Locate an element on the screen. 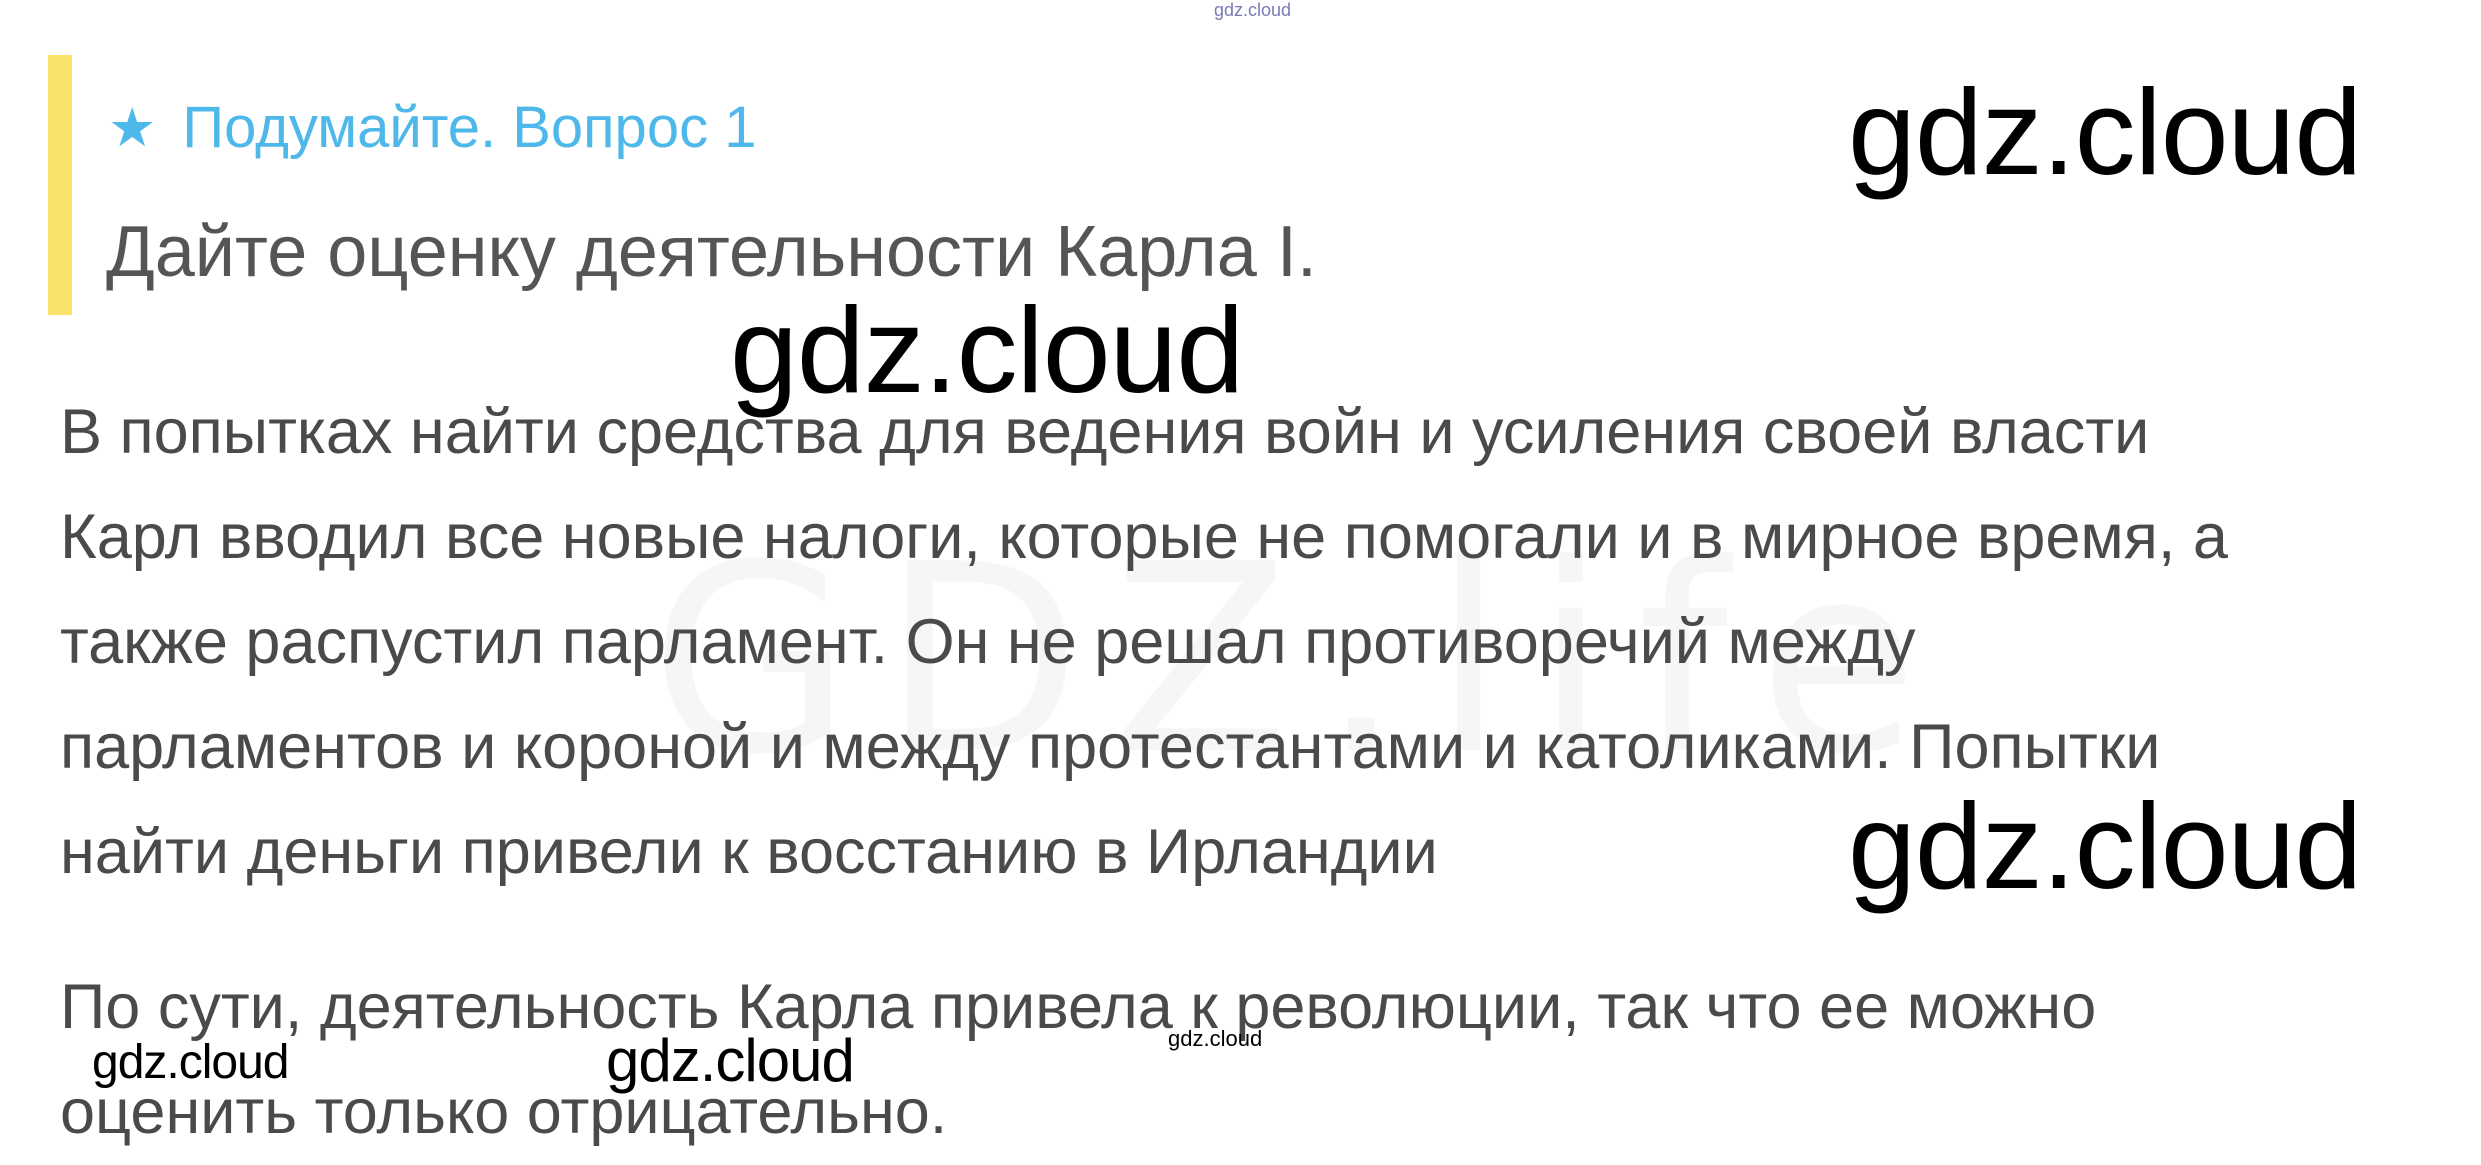 The width and height of the screenshot is (2481, 1165). answer-line: оценить только отрицательно. is located at coordinates (504, 1112).